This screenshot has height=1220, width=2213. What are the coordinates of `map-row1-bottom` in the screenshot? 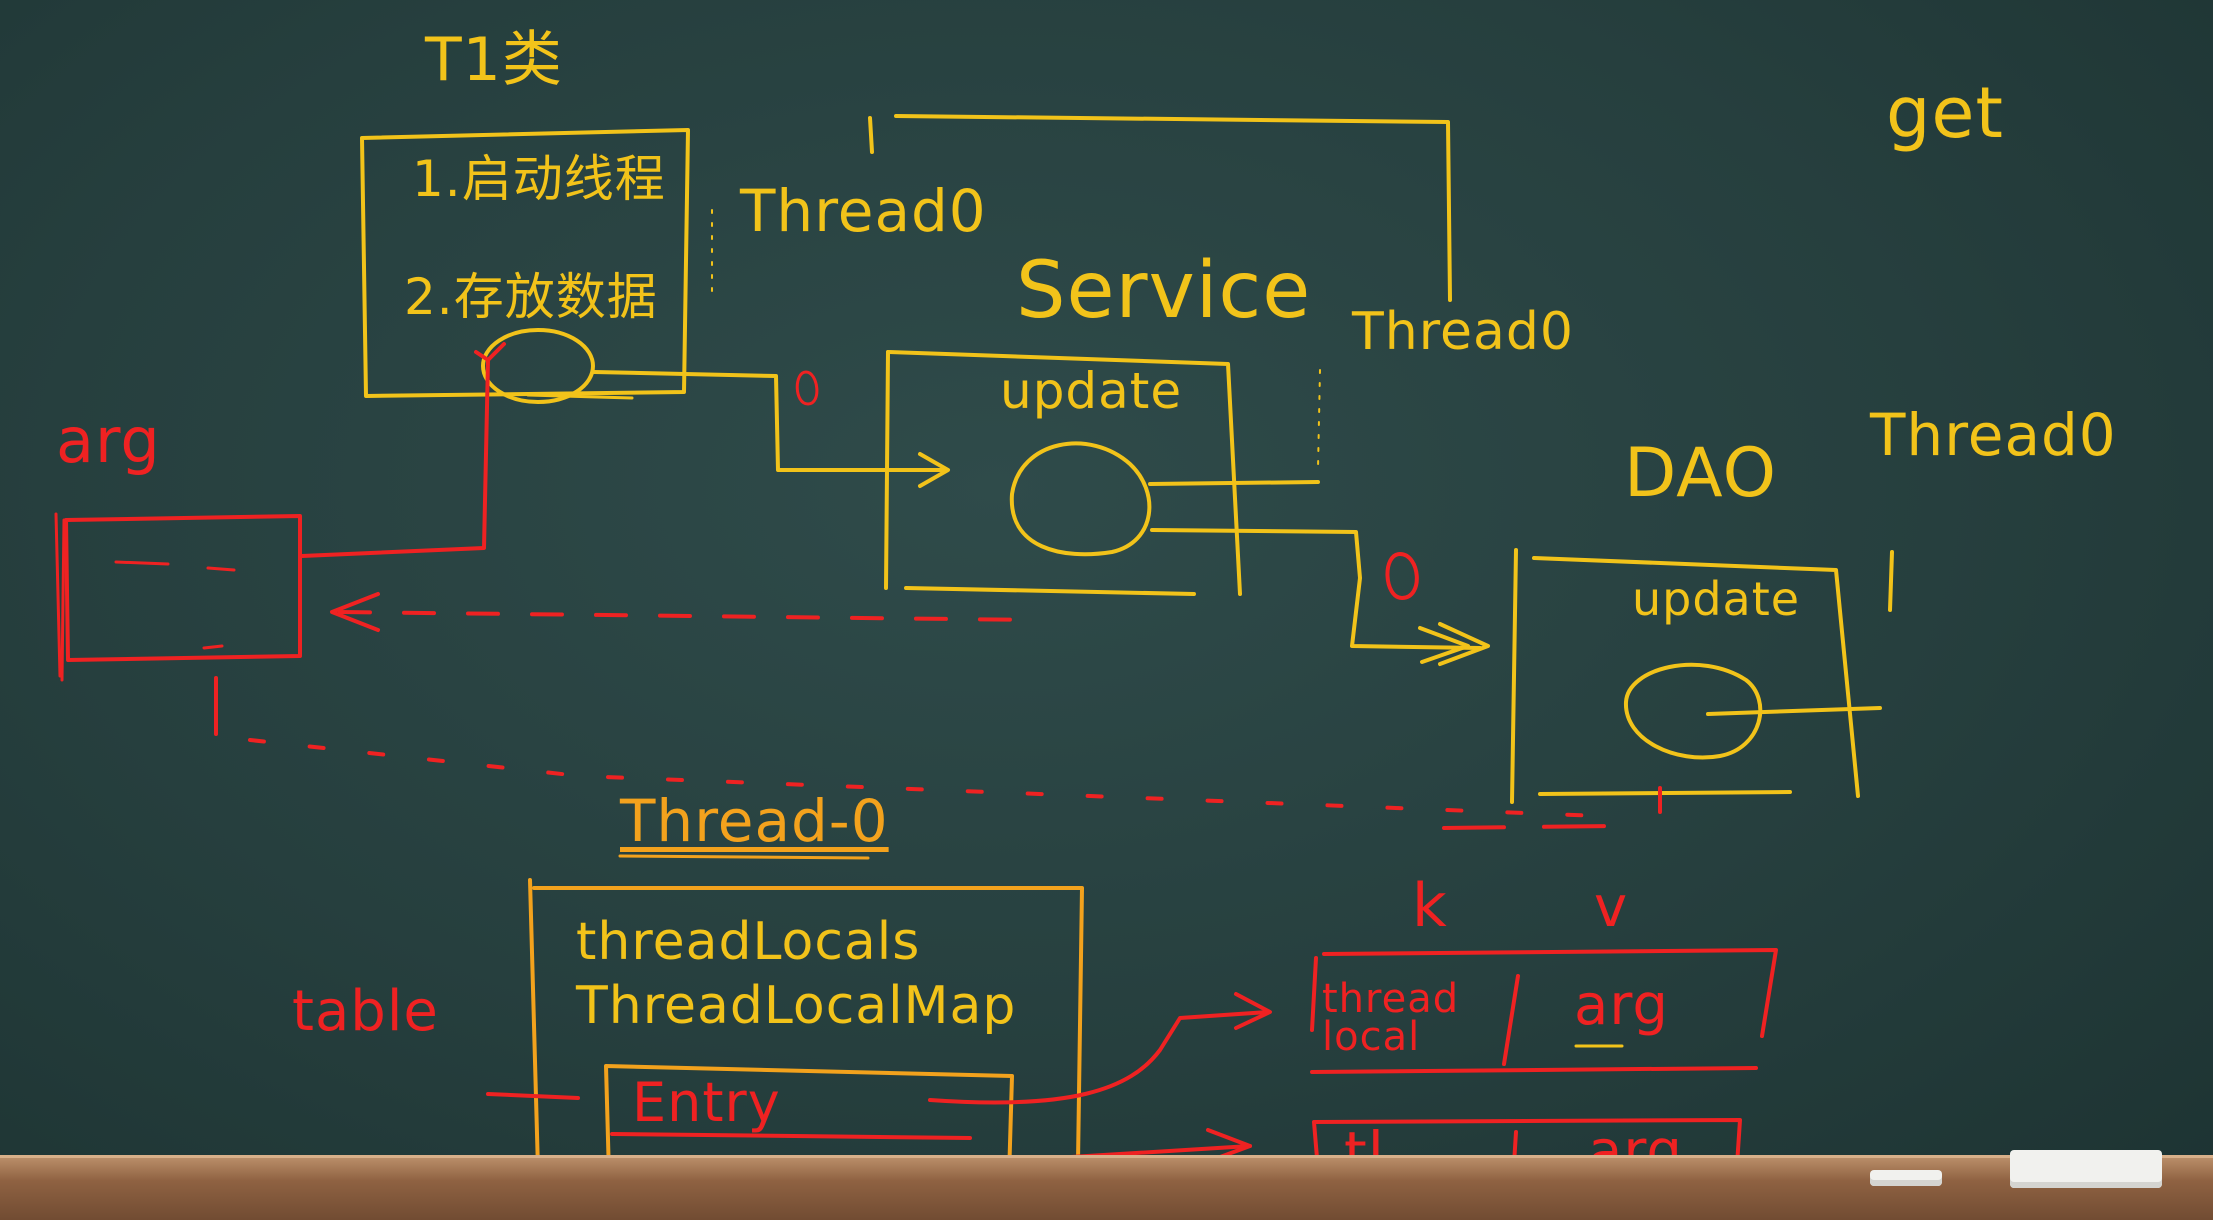 It's located at (1534, 1070).